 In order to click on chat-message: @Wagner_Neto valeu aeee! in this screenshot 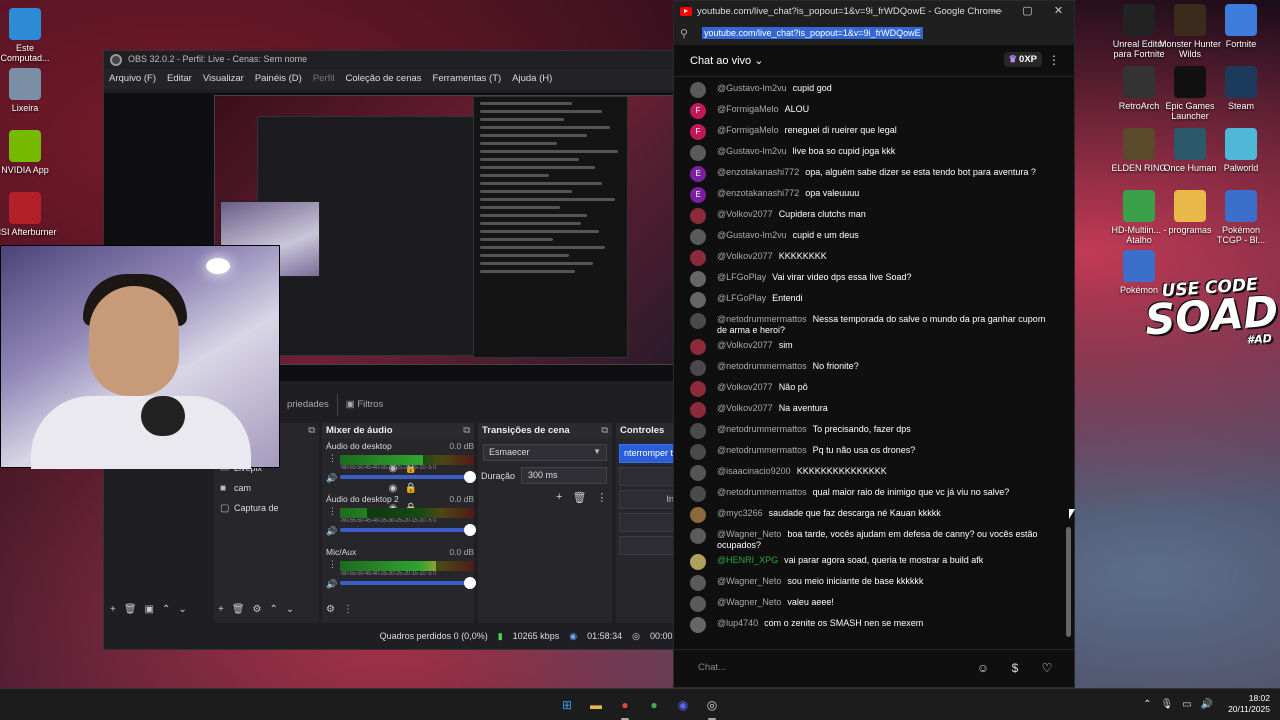, I will do `click(869, 603)`.